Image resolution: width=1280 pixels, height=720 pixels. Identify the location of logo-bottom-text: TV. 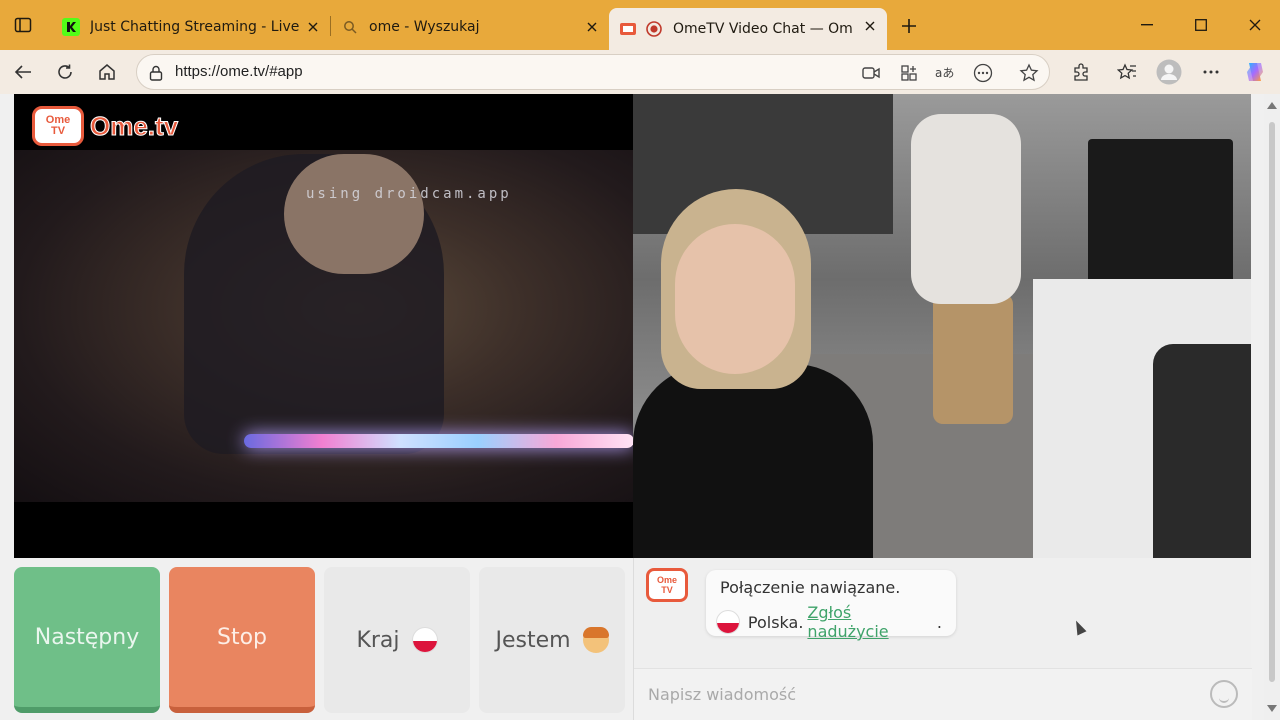
(58, 131).